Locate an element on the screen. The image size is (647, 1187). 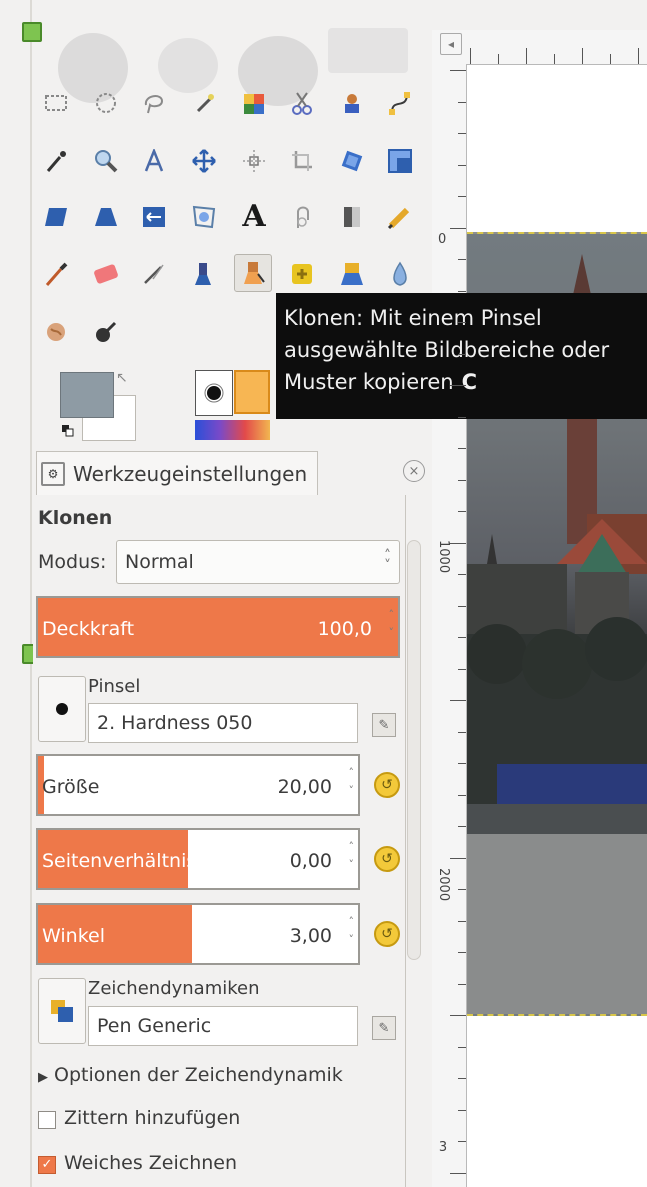
crop-icon is located at coordinates (302, 161).